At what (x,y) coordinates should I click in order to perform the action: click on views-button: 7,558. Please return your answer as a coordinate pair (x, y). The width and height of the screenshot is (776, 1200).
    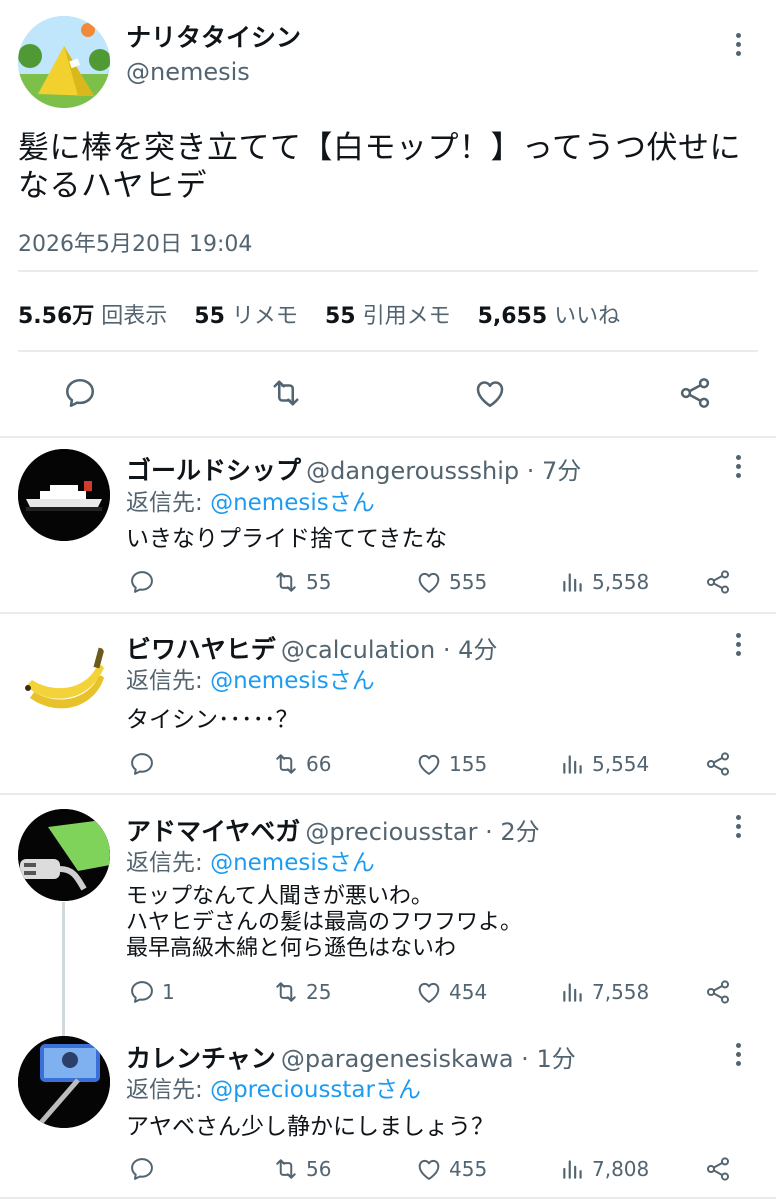
    Looking at the image, I should click on (604, 992).